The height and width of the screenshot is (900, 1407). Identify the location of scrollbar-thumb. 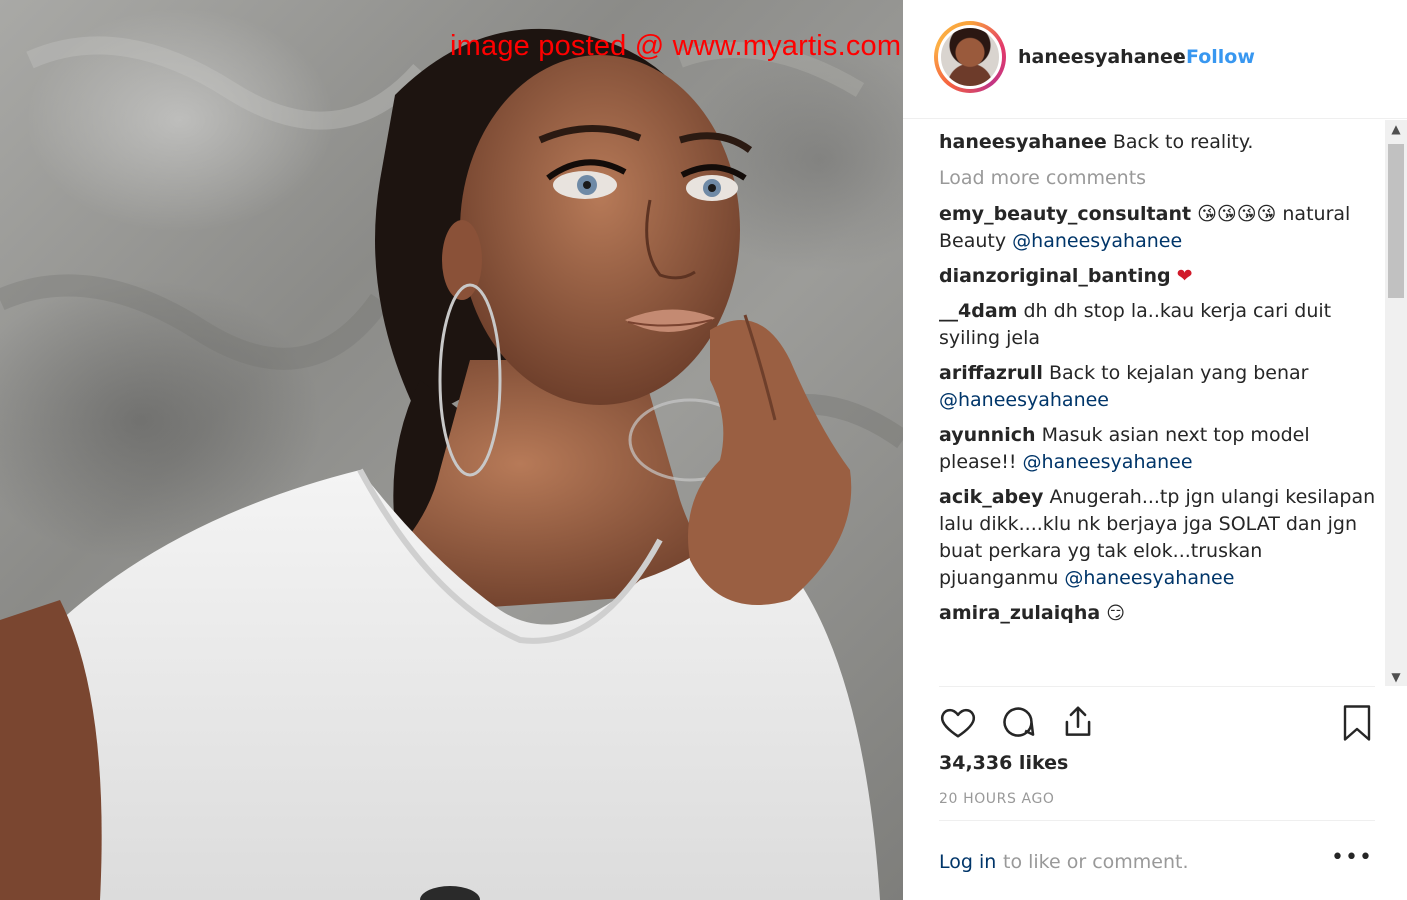
(1396, 221).